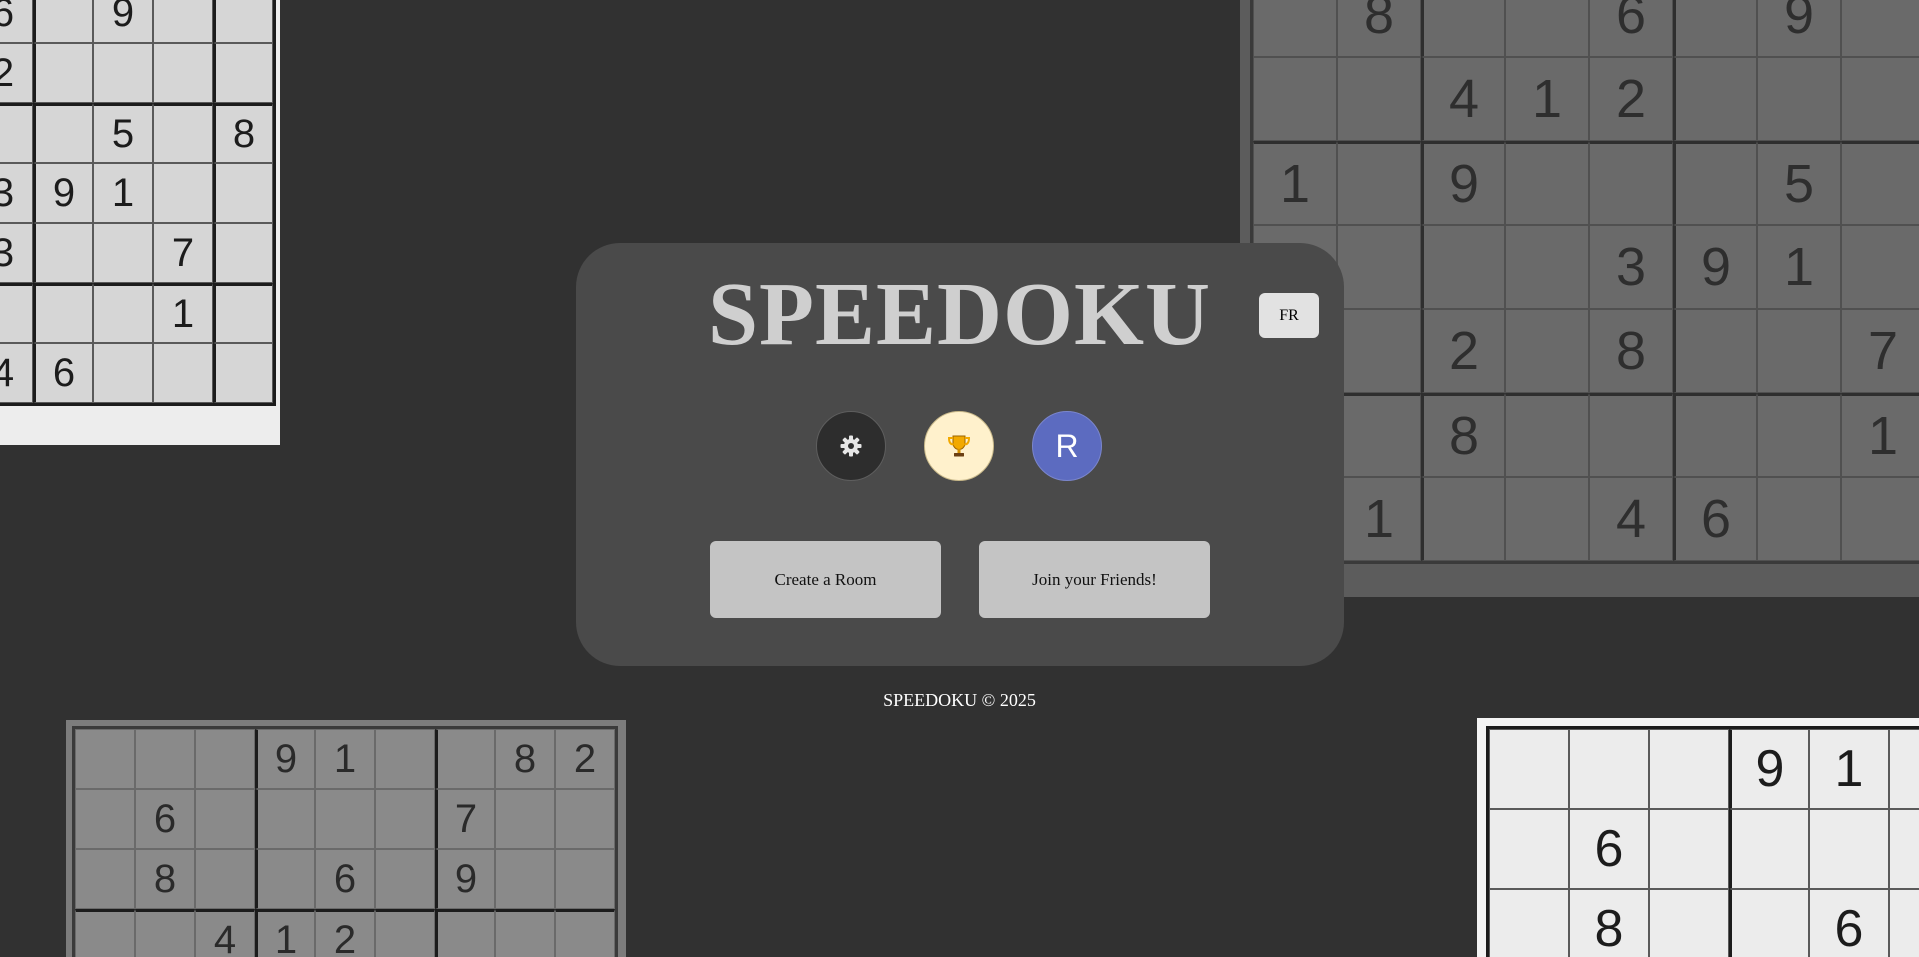 The width and height of the screenshot is (1919, 957). What do you see at coordinates (825, 579) in the screenshot?
I see `create-room-button: Create a Room` at bounding box center [825, 579].